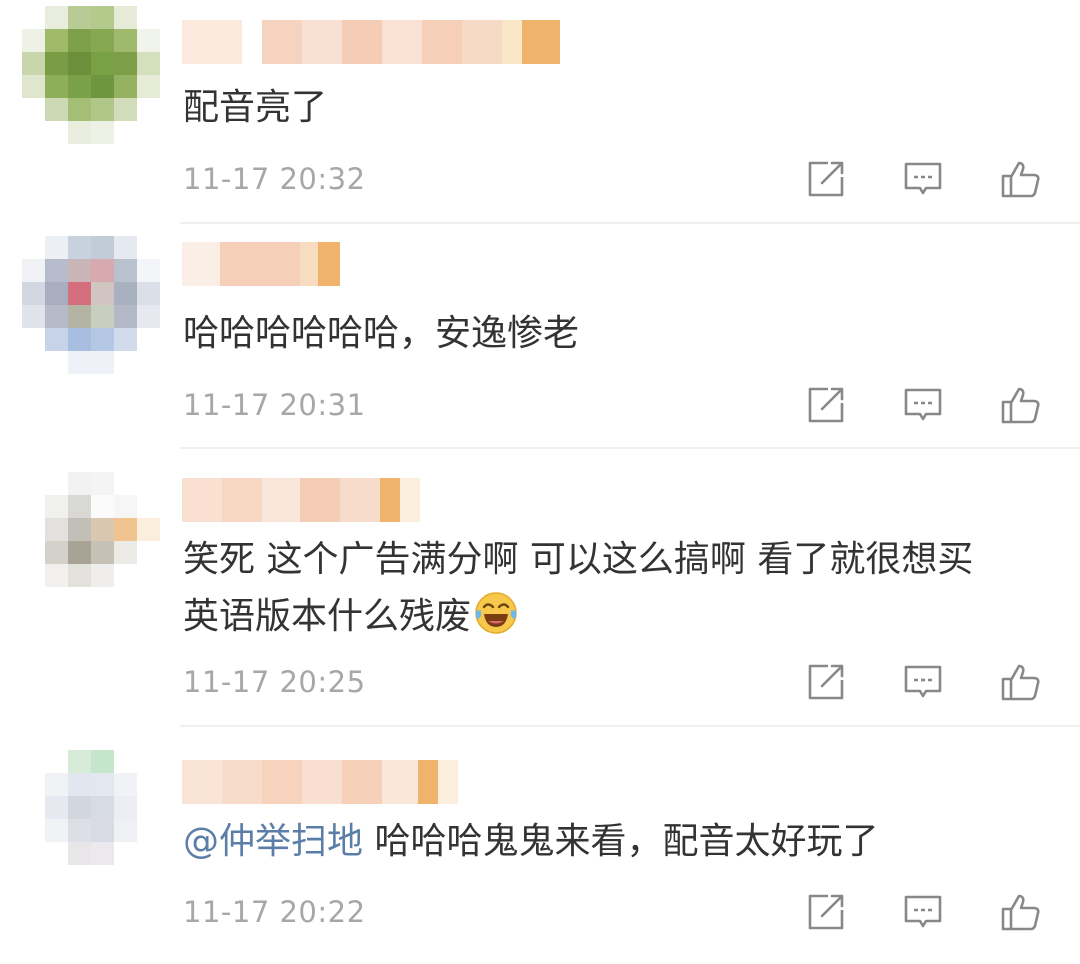  Describe the element at coordinates (631, 405) in the screenshot. I see `comment-meta: 11-17 20:31` at that location.